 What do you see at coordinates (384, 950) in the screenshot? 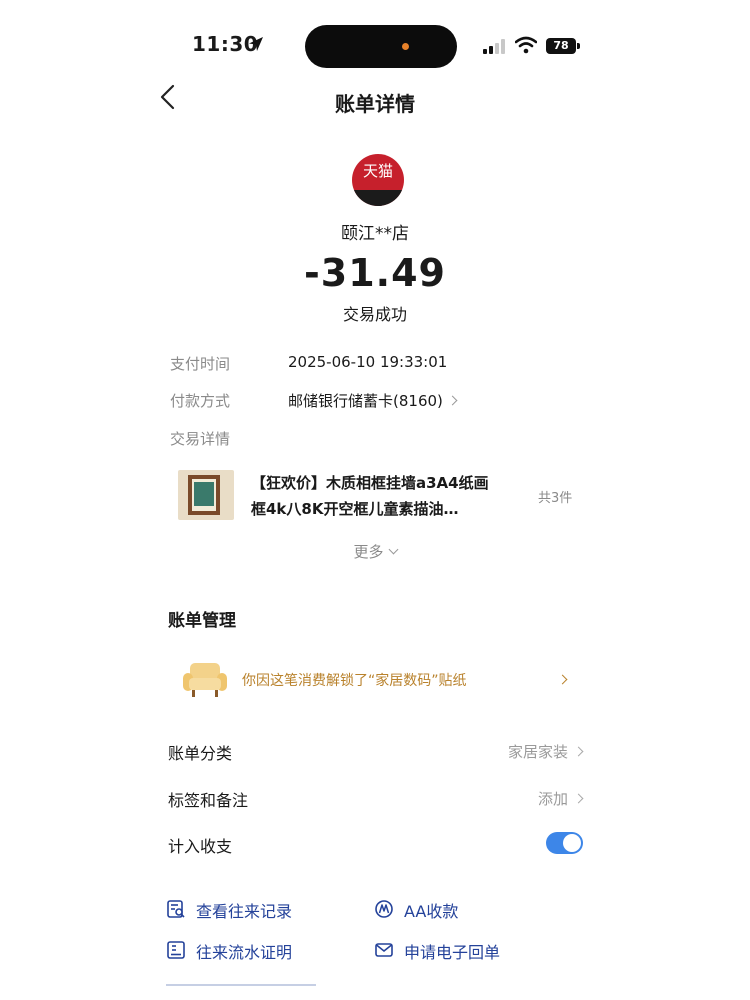
I see `mail-receipt-icon` at bounding box center [384, 950].